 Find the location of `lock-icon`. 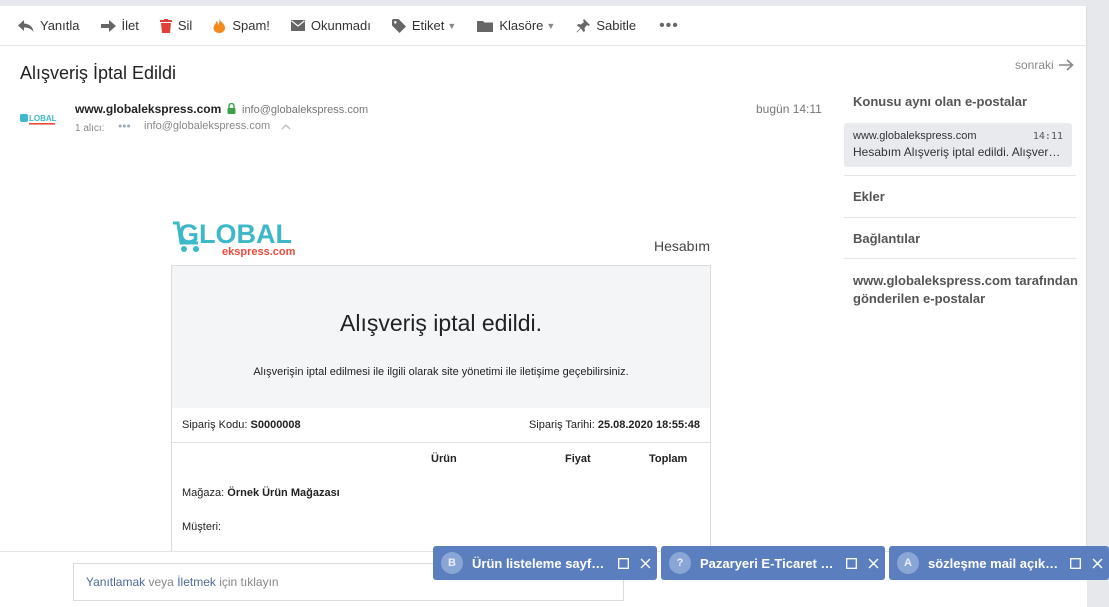

lock-icon is located at coordinates (231, 108).